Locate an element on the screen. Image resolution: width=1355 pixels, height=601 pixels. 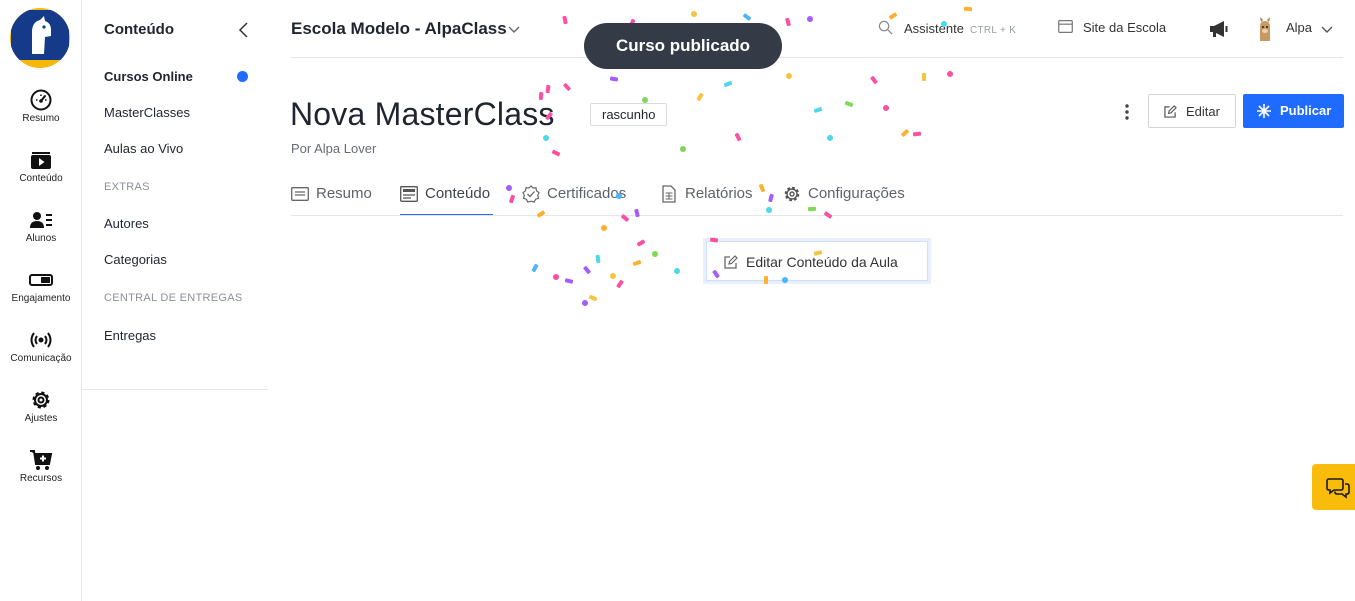
assistant-label: Assistente is located at coordinates (934, 28).